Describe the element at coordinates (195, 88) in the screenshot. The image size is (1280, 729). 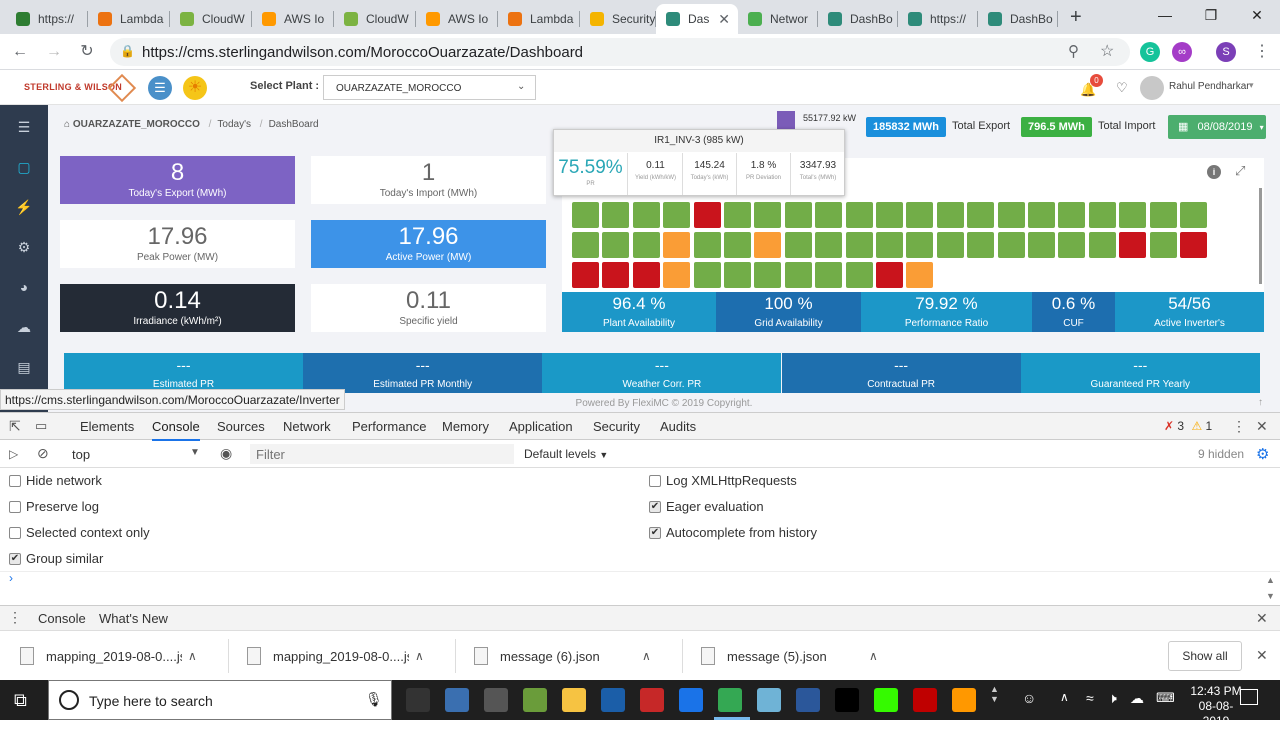
I see `sun-weather-icon: ☀` at that location.